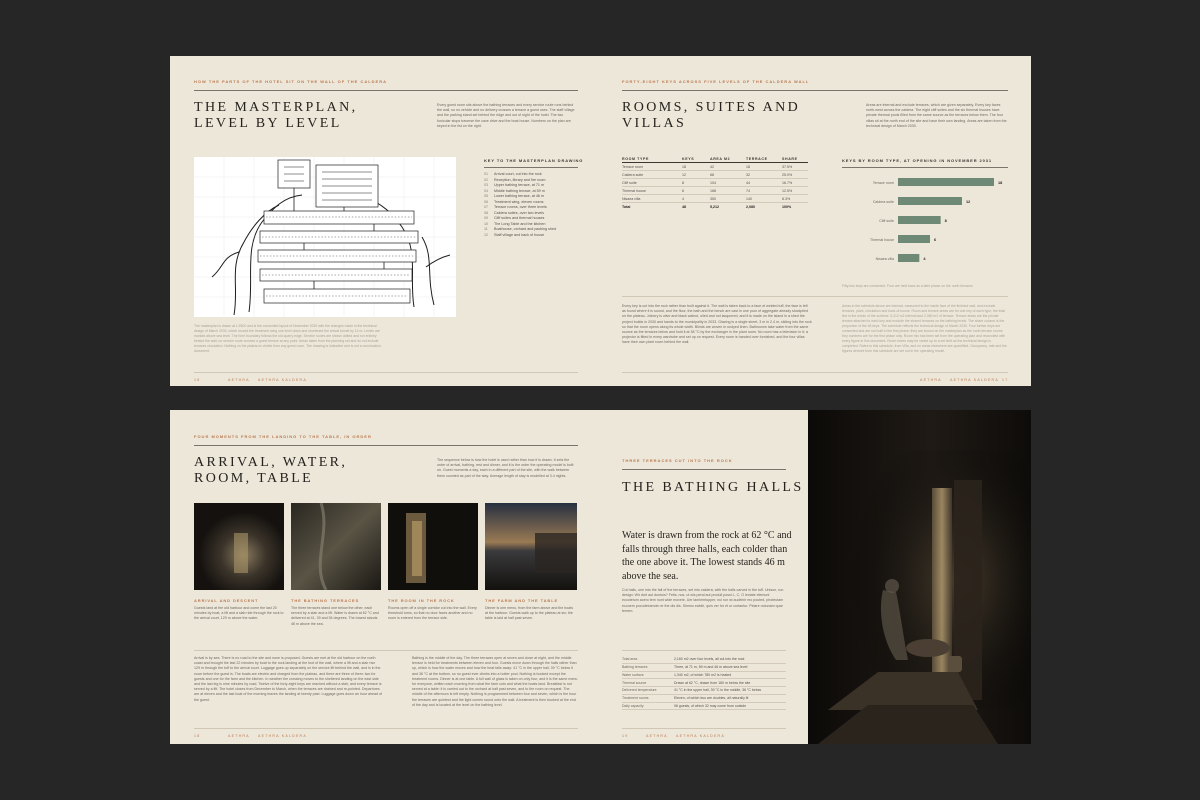  What do you see at coordinates (433, 546) in the screenshot?
I see `photo-room-in-rock` at bounding box center [433, 546].